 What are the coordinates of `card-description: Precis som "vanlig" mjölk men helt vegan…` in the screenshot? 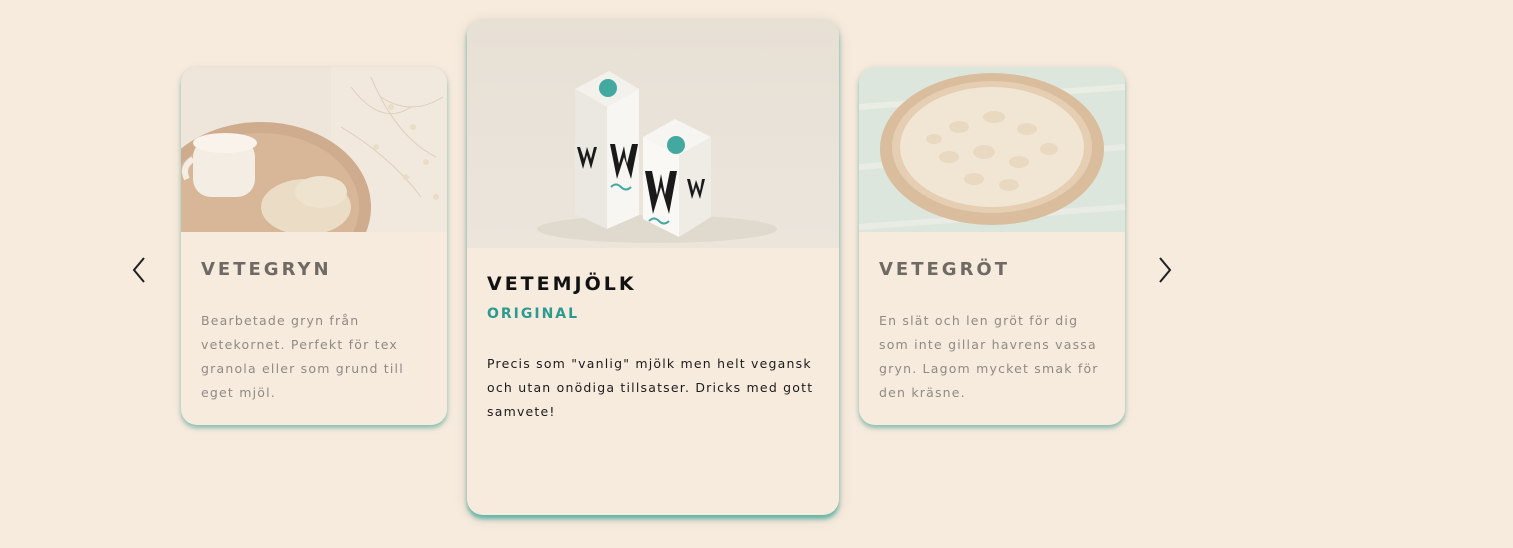 It's located at (650, 387).